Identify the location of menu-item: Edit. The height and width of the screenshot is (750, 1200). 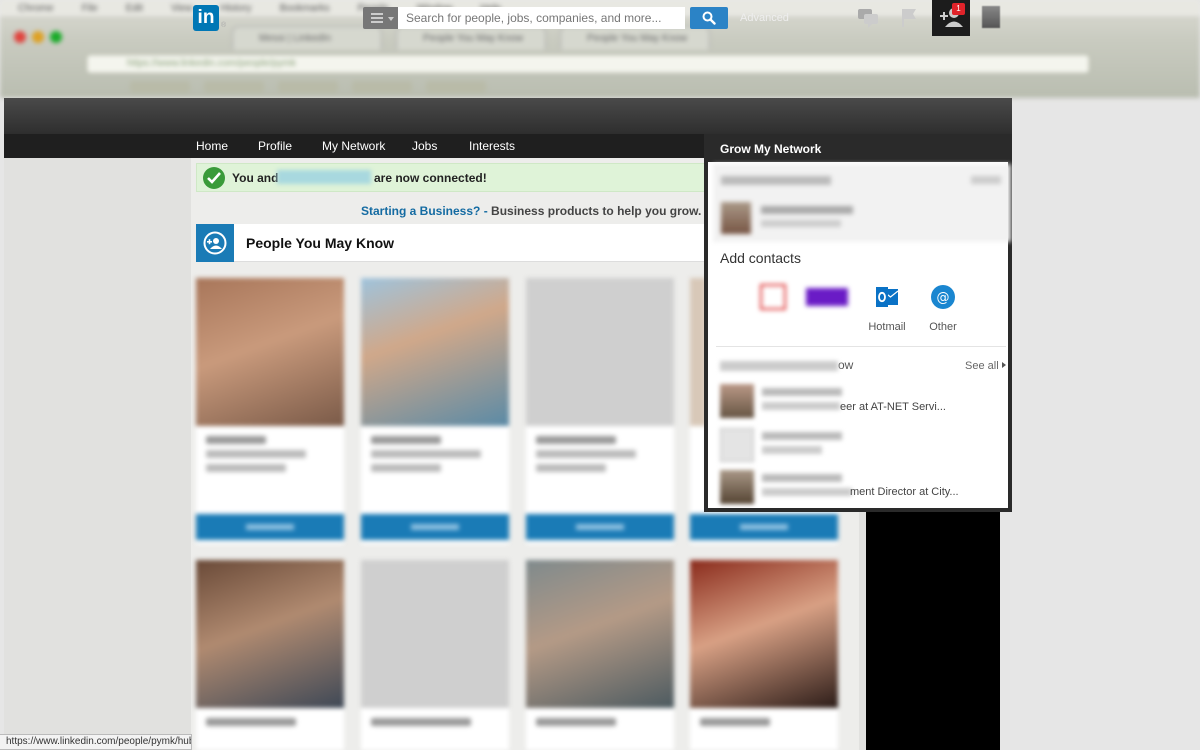
(134, 8).